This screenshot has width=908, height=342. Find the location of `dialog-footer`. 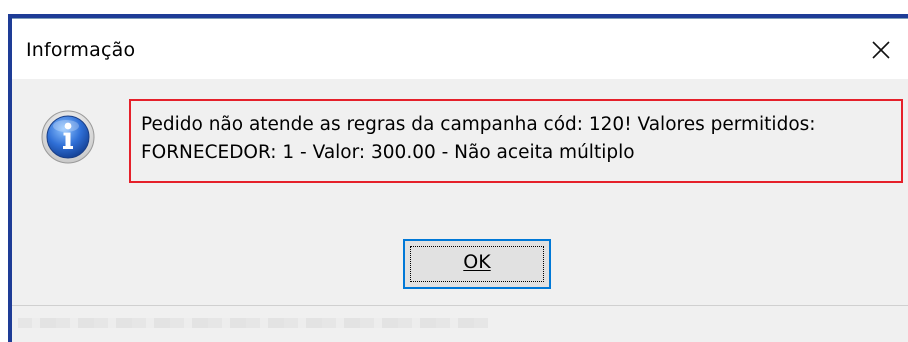

dialog-footer is located at coordinates (460, 323).